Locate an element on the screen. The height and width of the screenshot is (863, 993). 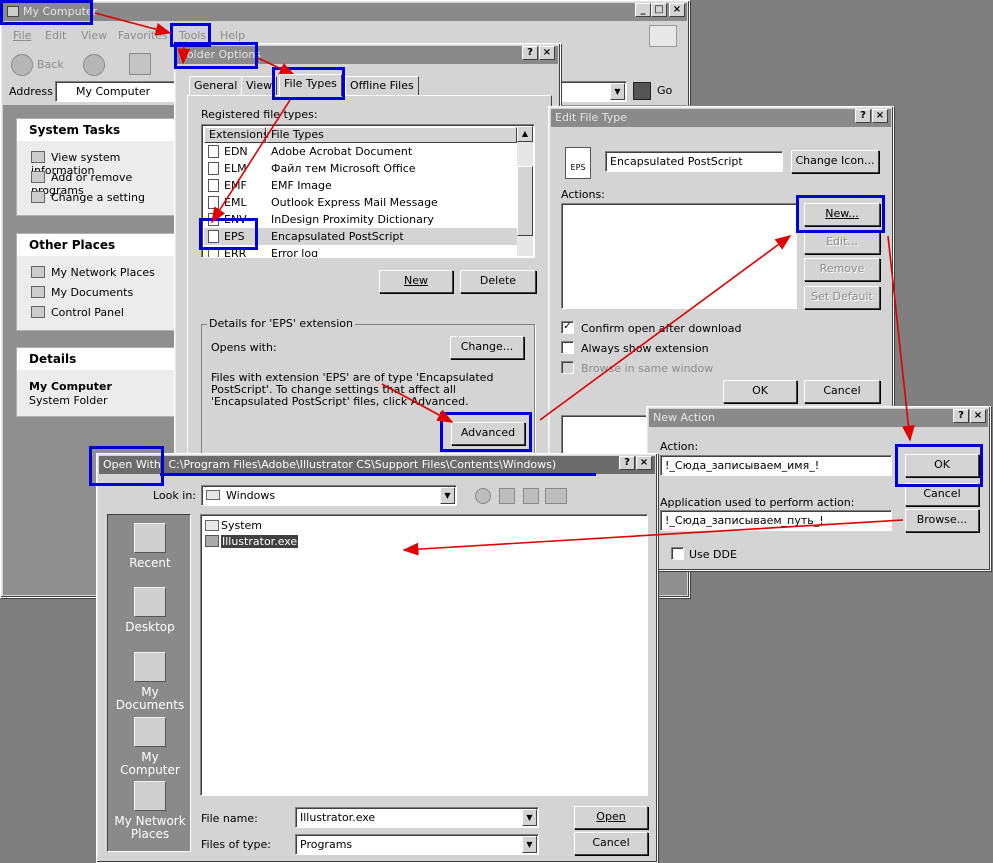
file-type-row: EMF EMF Image is located at coordinates (360, 185).